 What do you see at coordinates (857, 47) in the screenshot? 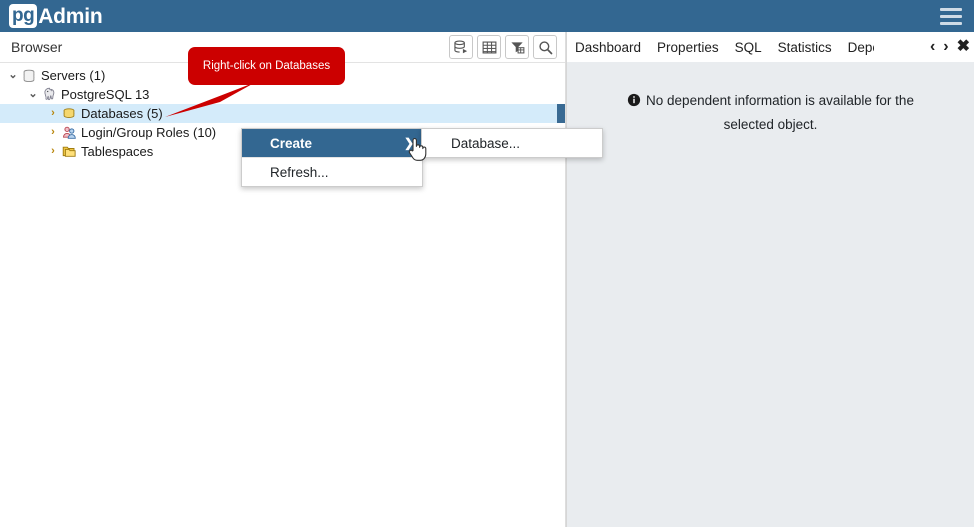
I see `tab-dependencies: Dependencies` at bounding box center [857, 47].